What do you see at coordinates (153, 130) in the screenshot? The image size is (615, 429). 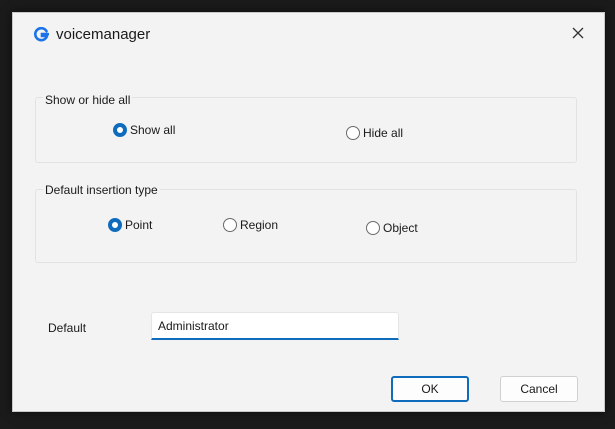 I see `radio-show-all-label: Show all` at bounding box center [153, 130].